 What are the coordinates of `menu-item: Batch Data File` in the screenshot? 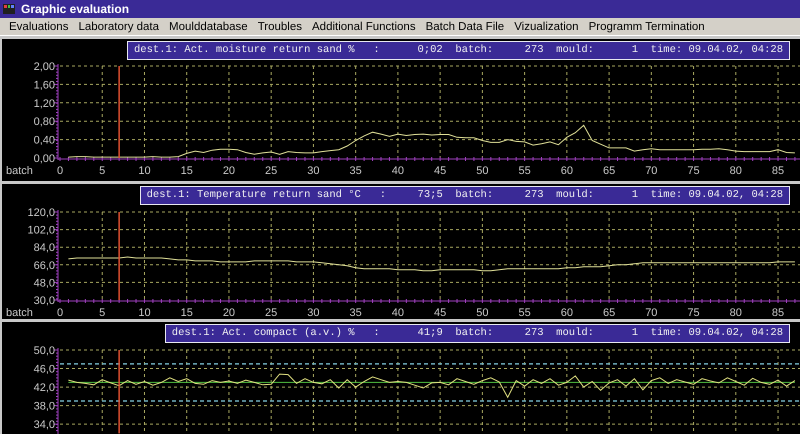 It's located at (465, 26).